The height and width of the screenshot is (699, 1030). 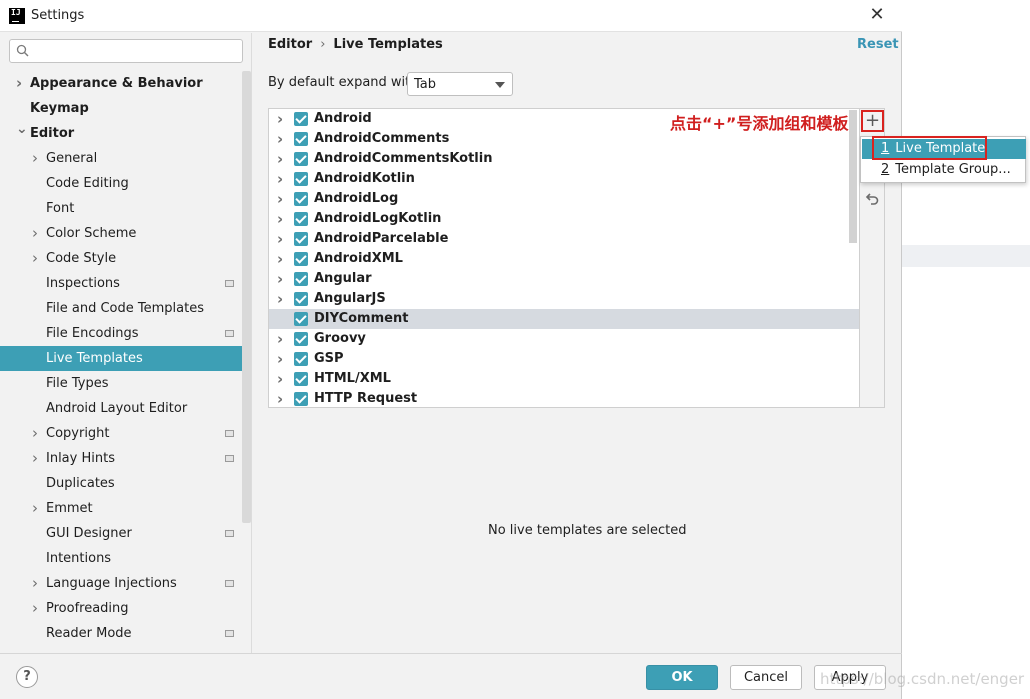 I want to click on template-group-row: › HTTP Request, so click(x=564, y=398).